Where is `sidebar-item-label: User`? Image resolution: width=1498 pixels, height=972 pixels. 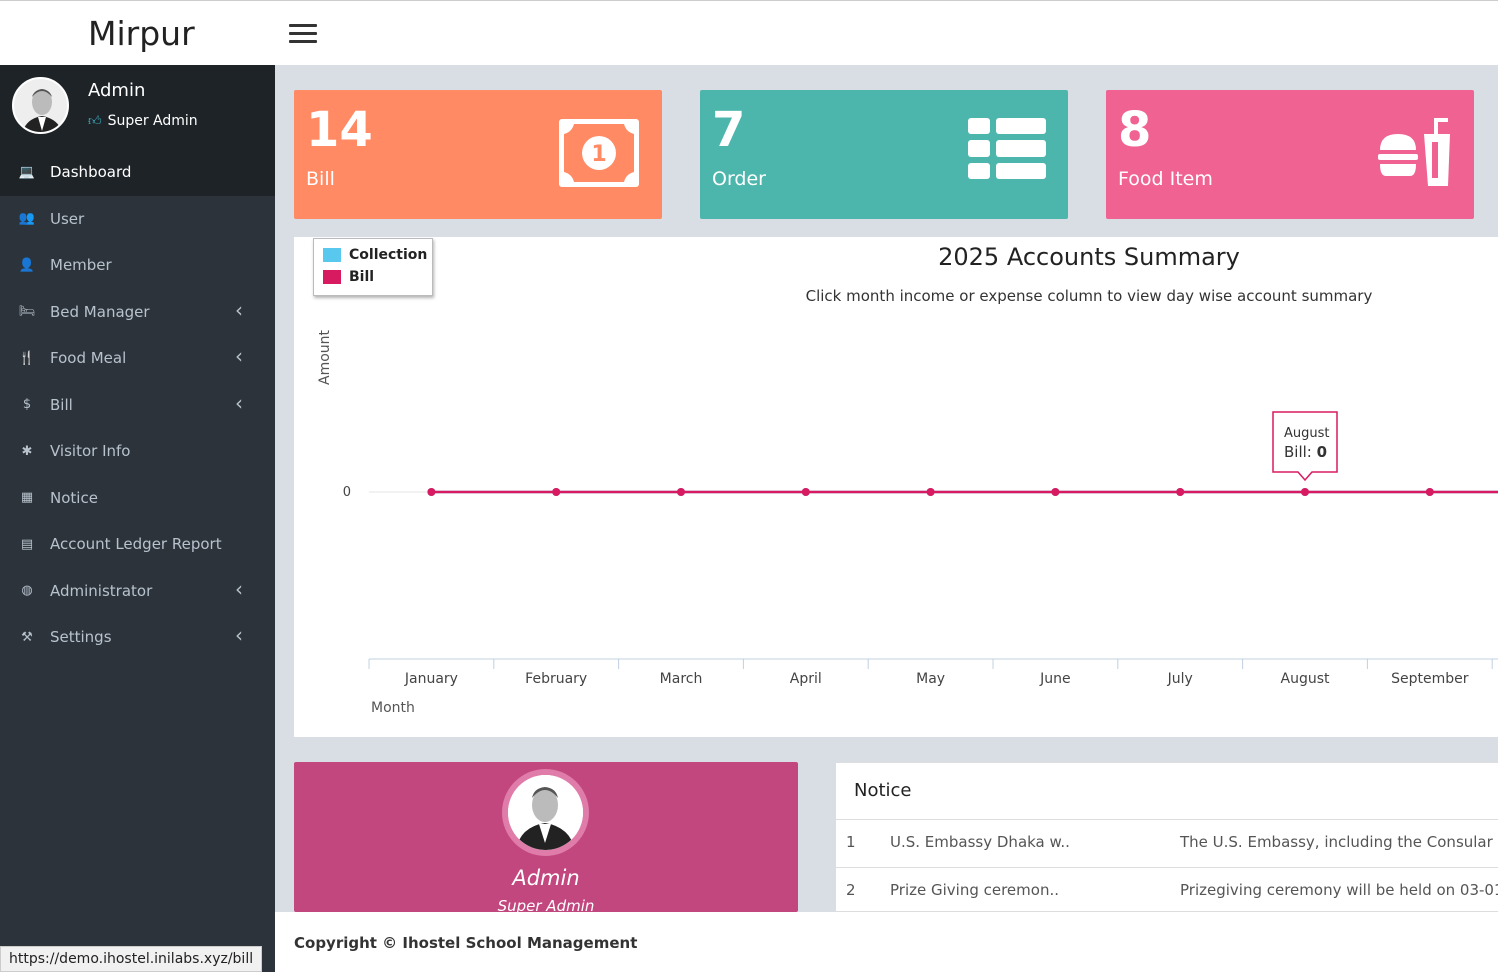 sidebar-item-label: User is located at coordinates (67, 218).